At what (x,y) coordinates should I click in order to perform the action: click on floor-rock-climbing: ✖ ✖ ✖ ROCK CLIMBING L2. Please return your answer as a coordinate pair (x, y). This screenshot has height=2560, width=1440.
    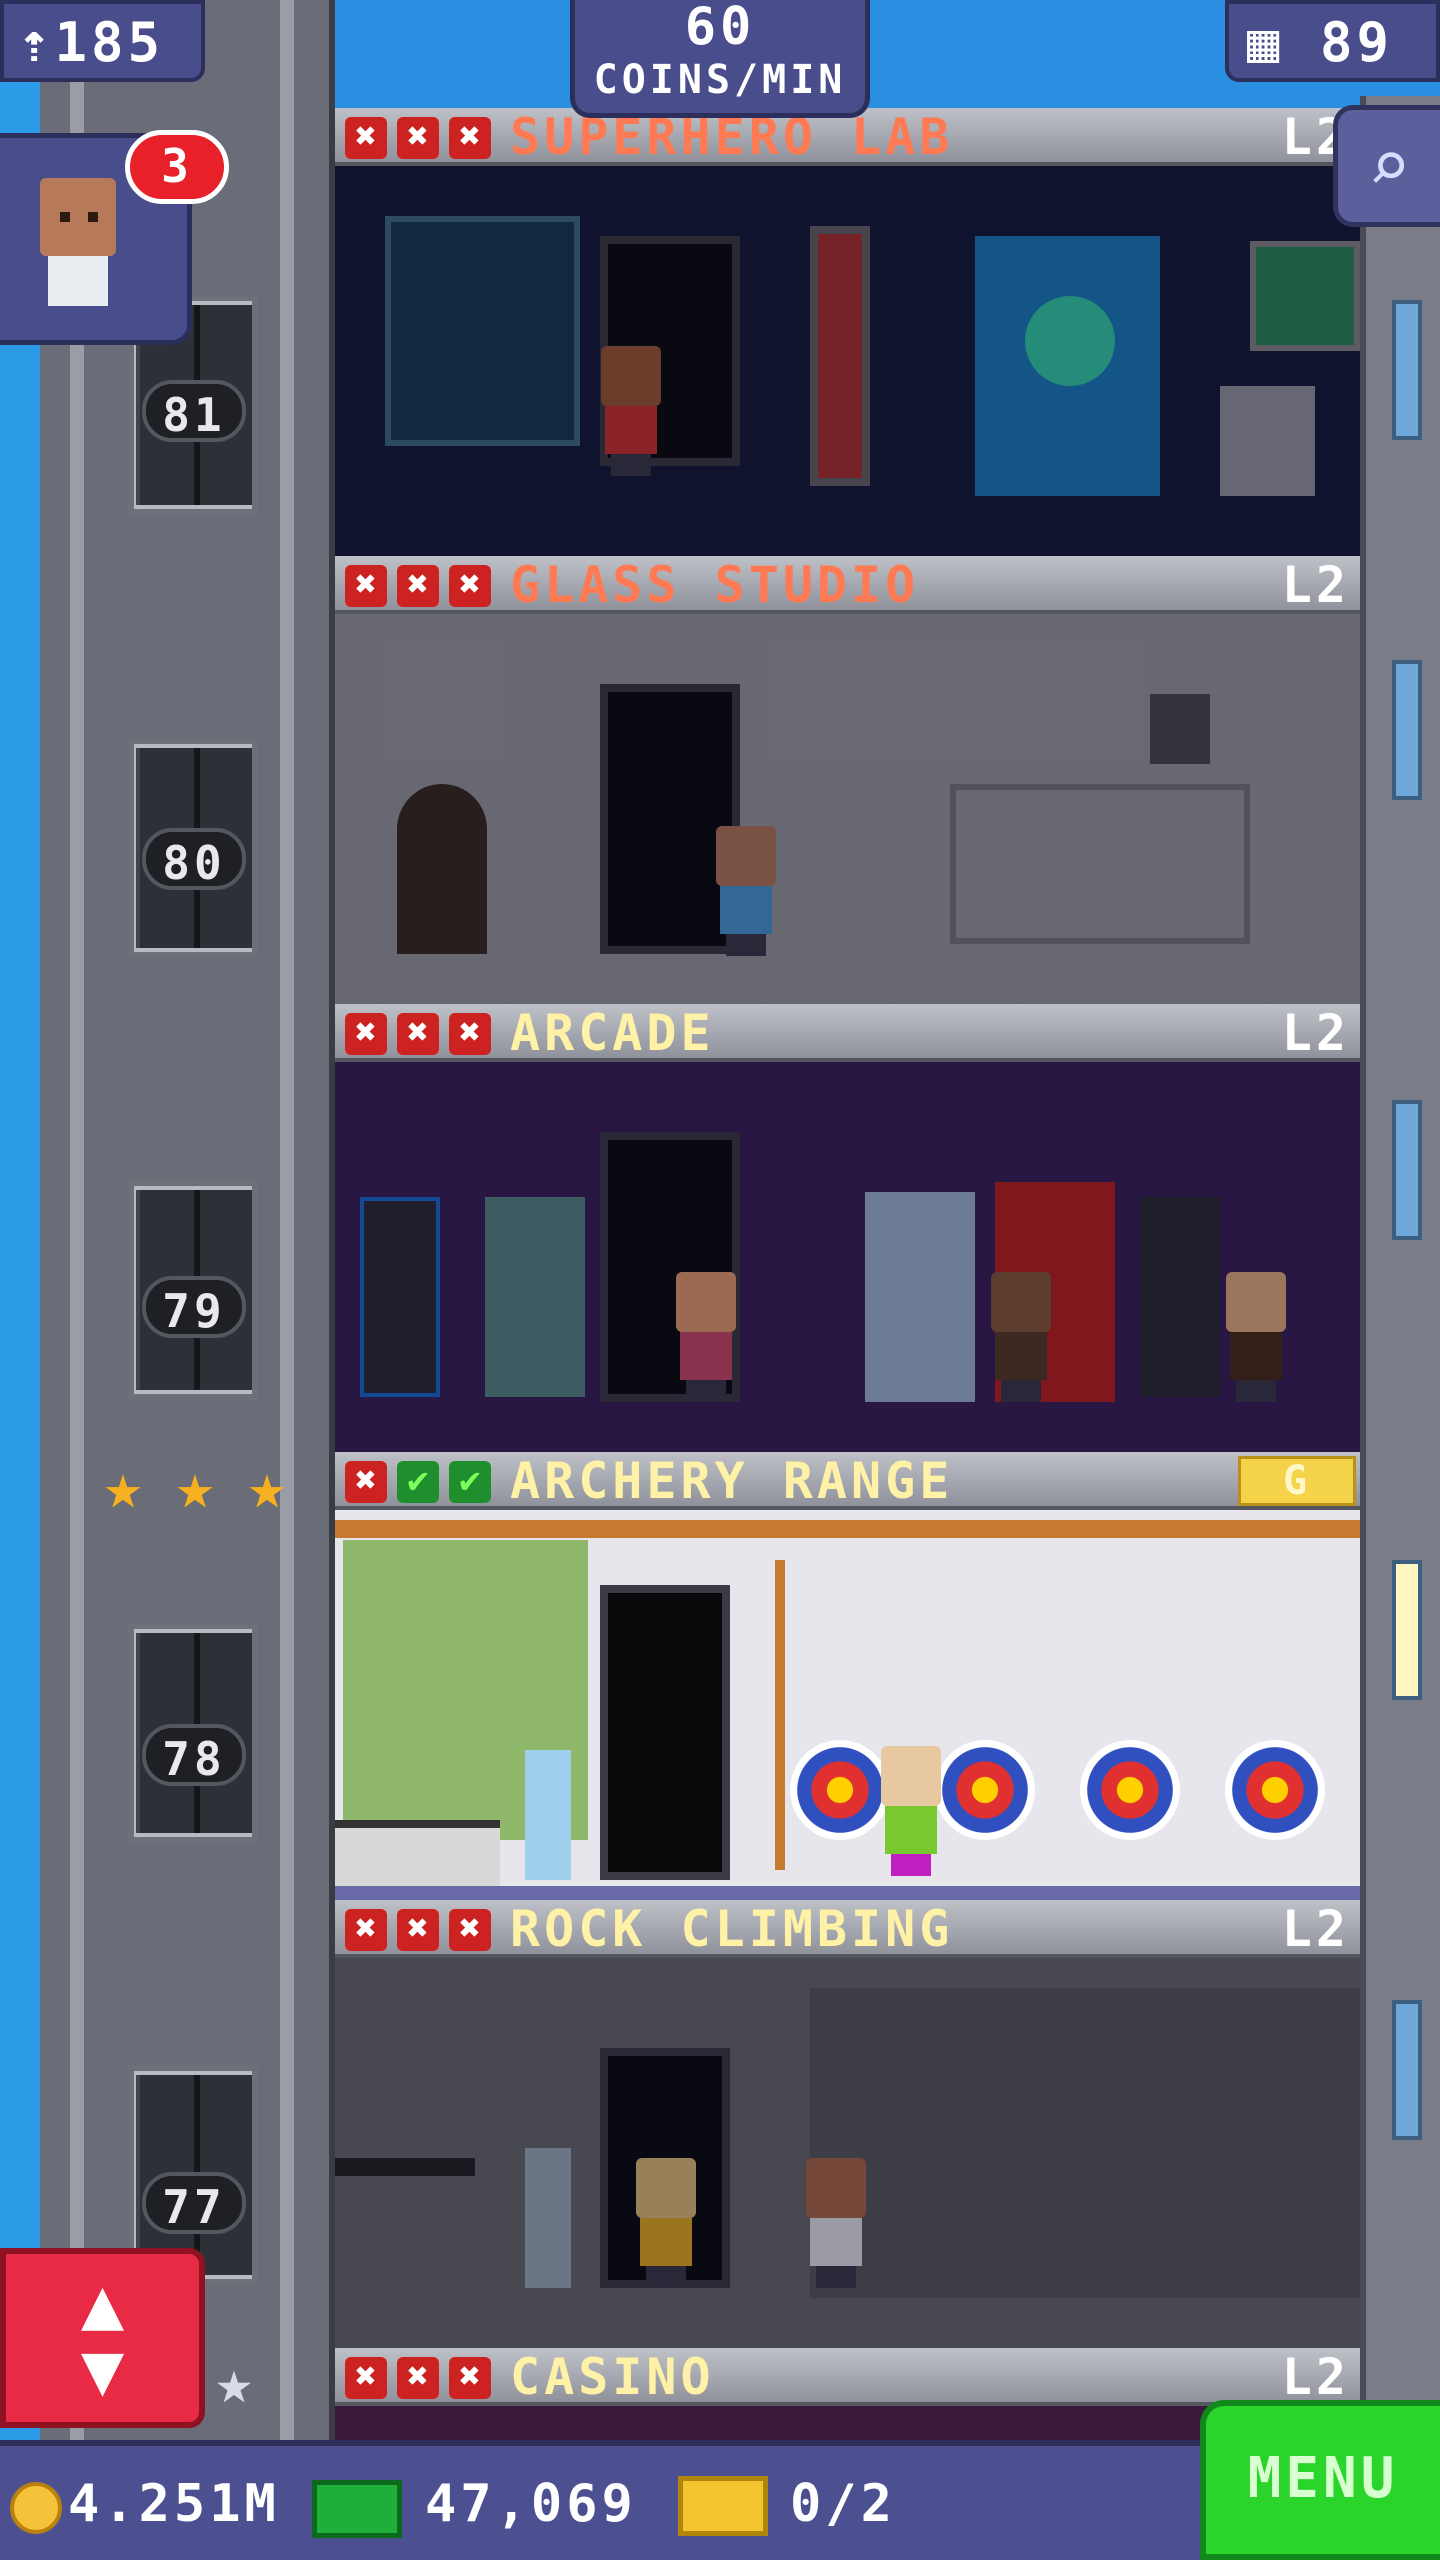
    Looking at the image, I should click on (847, 2124).